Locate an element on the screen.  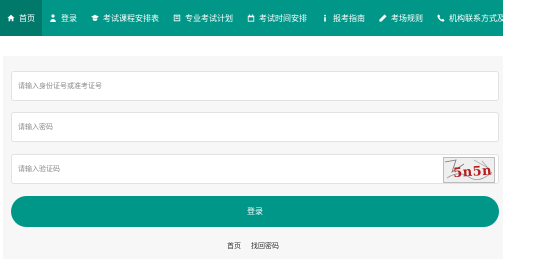
graduation-cap-icon is located at coordinates (95, 18).